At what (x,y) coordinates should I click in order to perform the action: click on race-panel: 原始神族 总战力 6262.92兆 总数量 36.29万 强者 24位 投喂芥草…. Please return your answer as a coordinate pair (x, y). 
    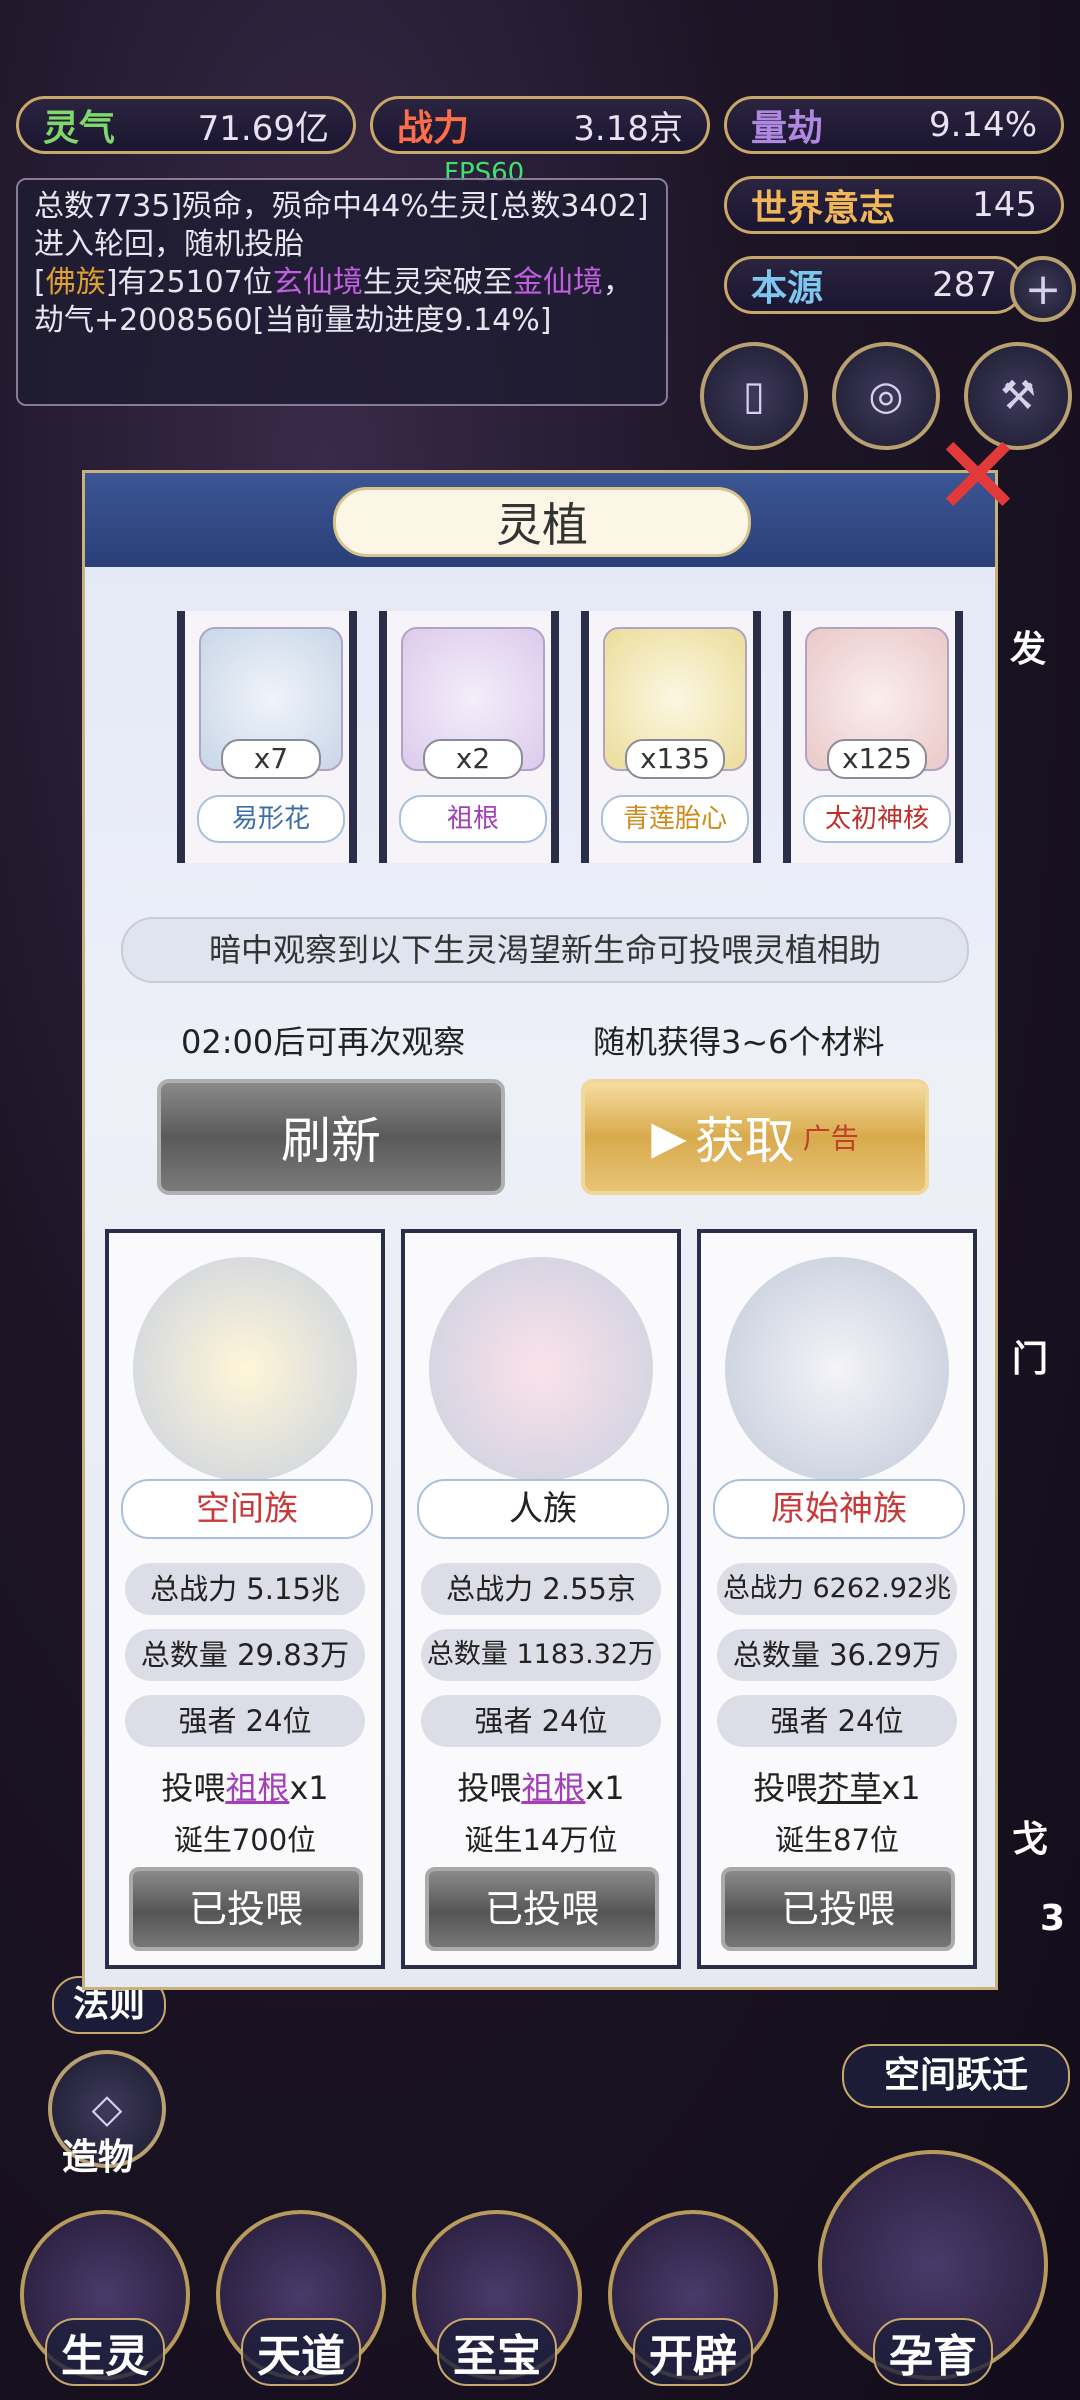
    Looking at the image, I should click on (837, 1599).